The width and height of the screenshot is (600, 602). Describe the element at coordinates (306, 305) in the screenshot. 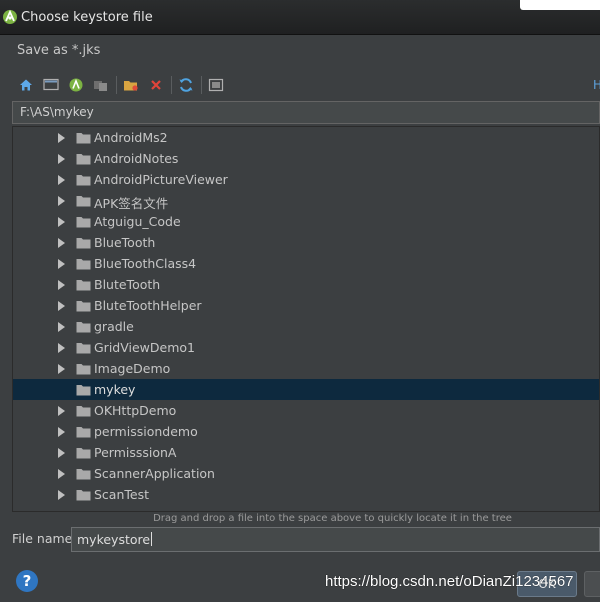

I see `tree-item: BluteToothHelper` at that location.